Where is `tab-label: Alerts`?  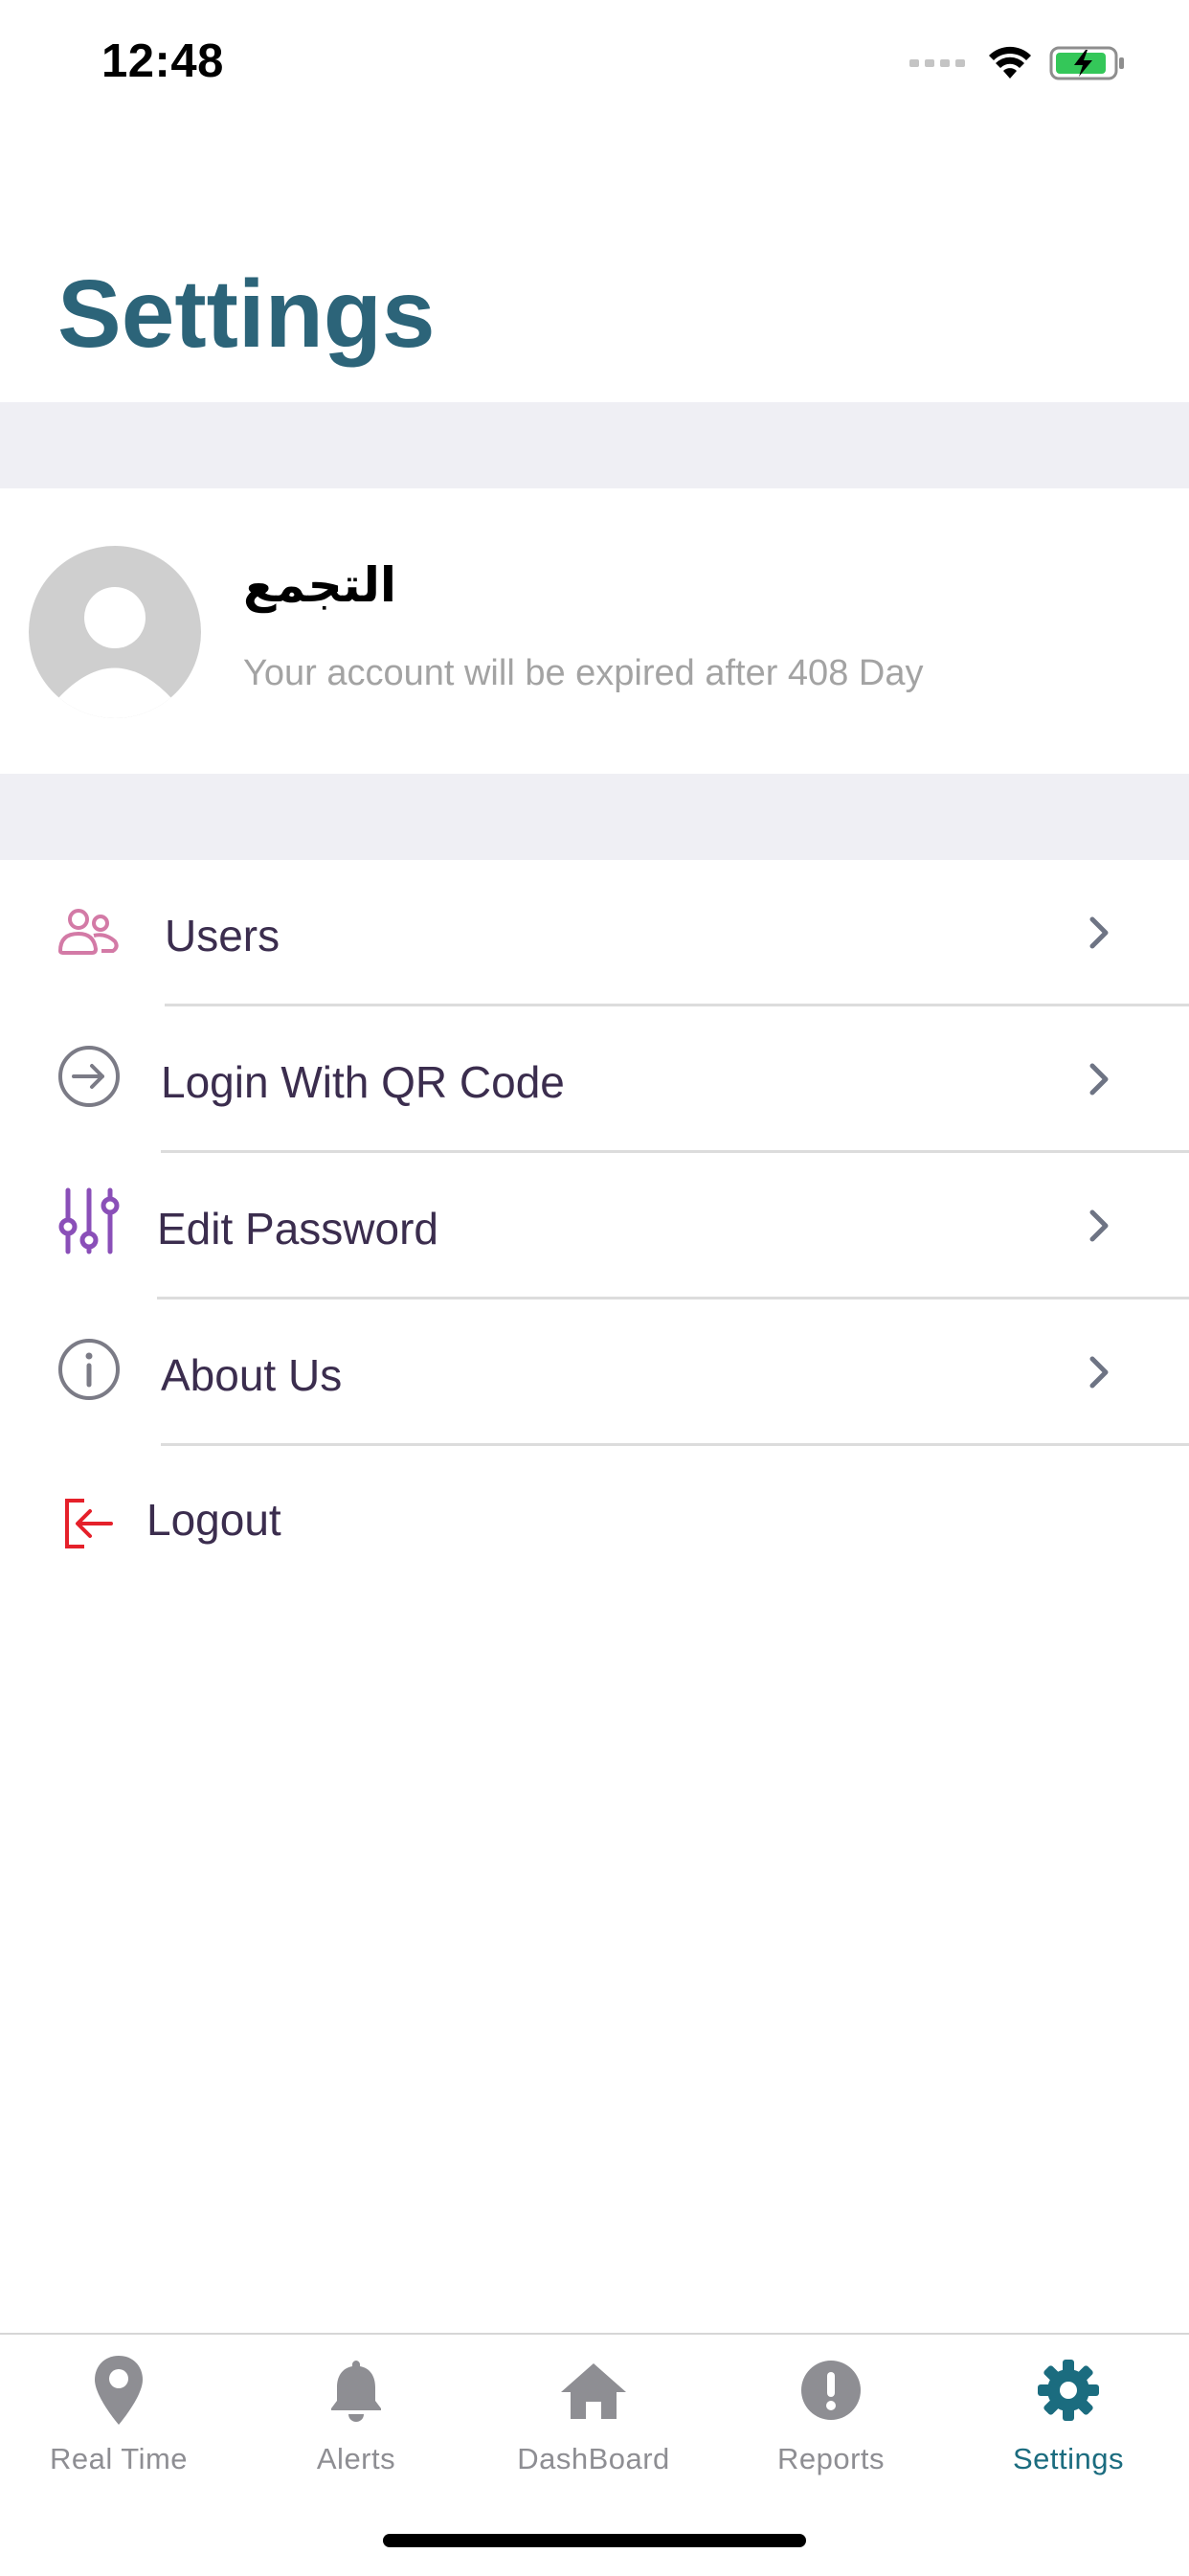 tab-label: Alerts is located at coordinates (356, 2458).